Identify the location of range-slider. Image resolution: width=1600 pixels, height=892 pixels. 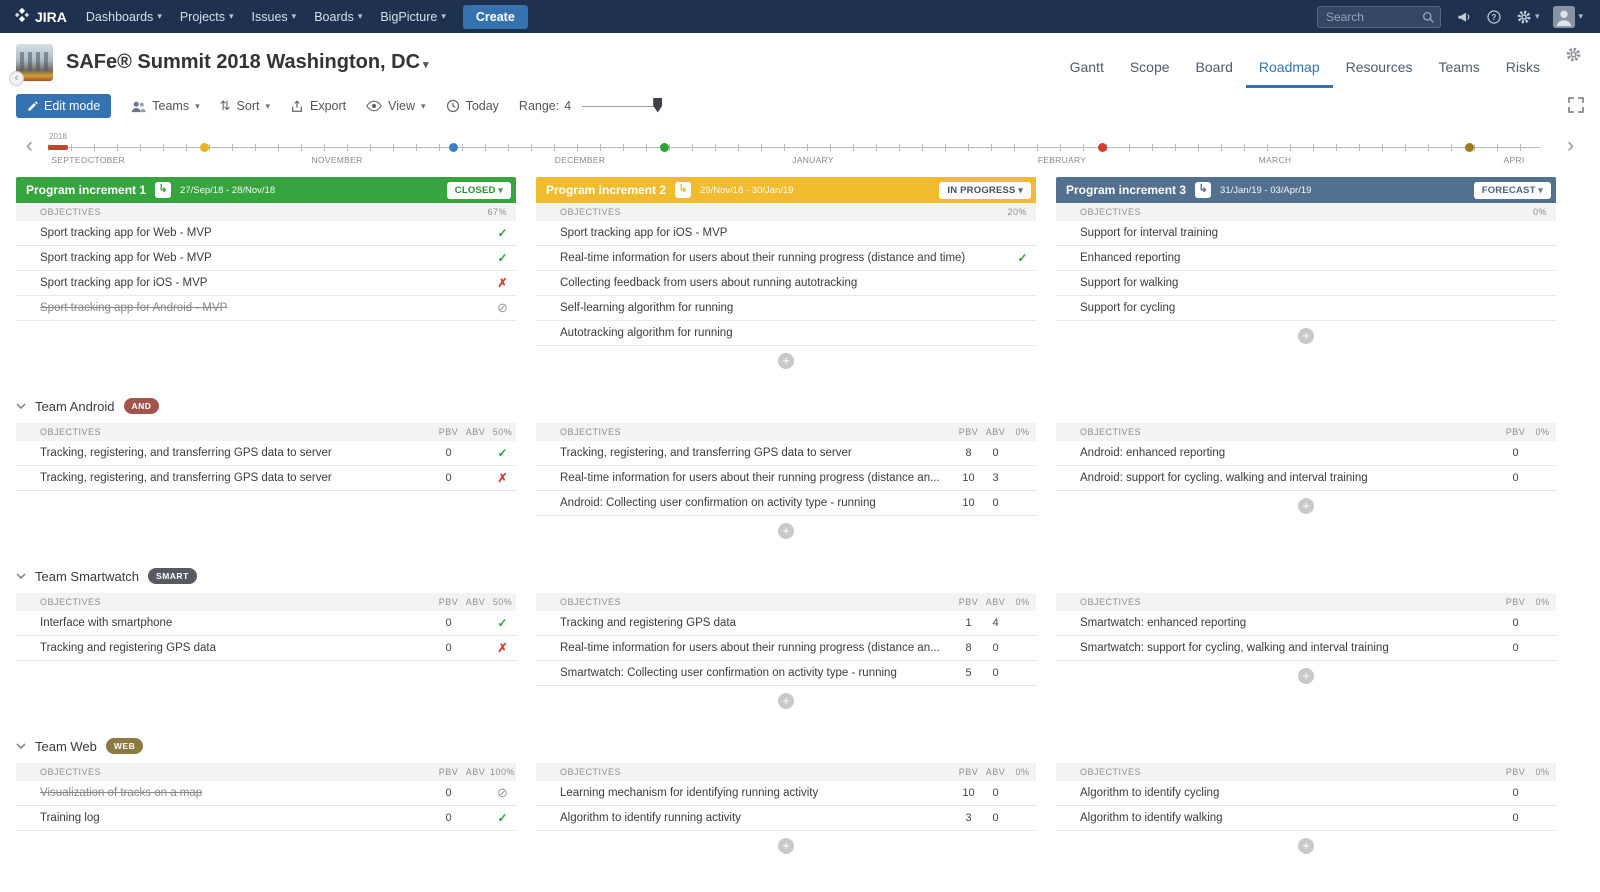
(622, 105).